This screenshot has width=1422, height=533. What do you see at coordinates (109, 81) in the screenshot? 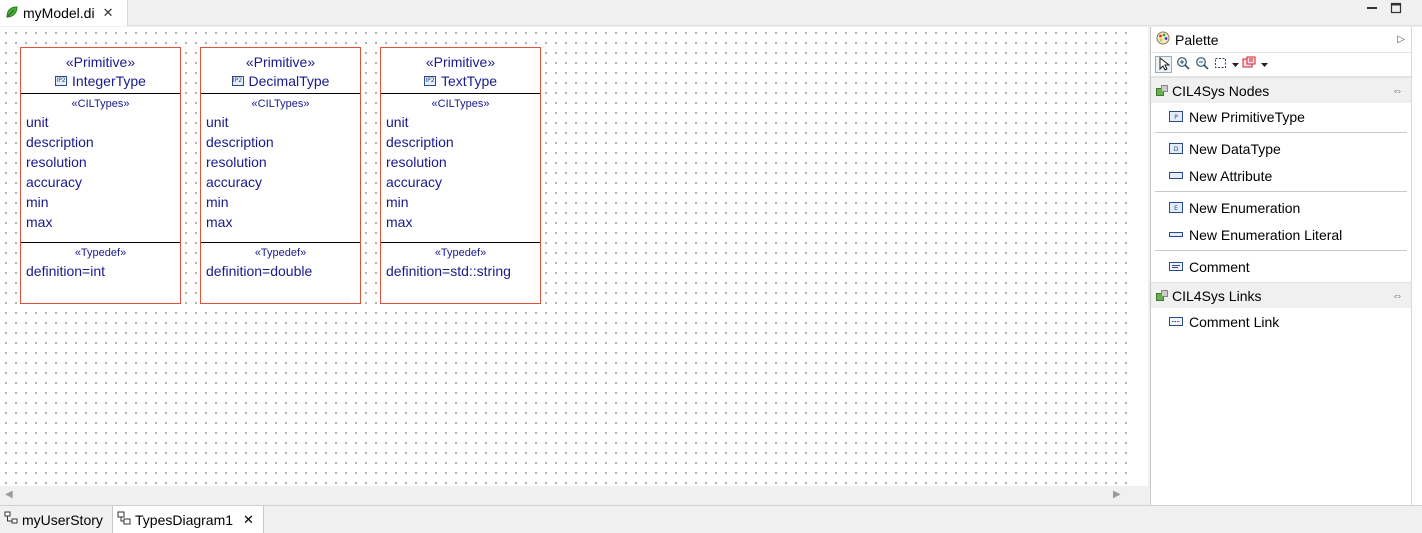
I see `class-name: IntegerType` at bounding box center [109, 81].